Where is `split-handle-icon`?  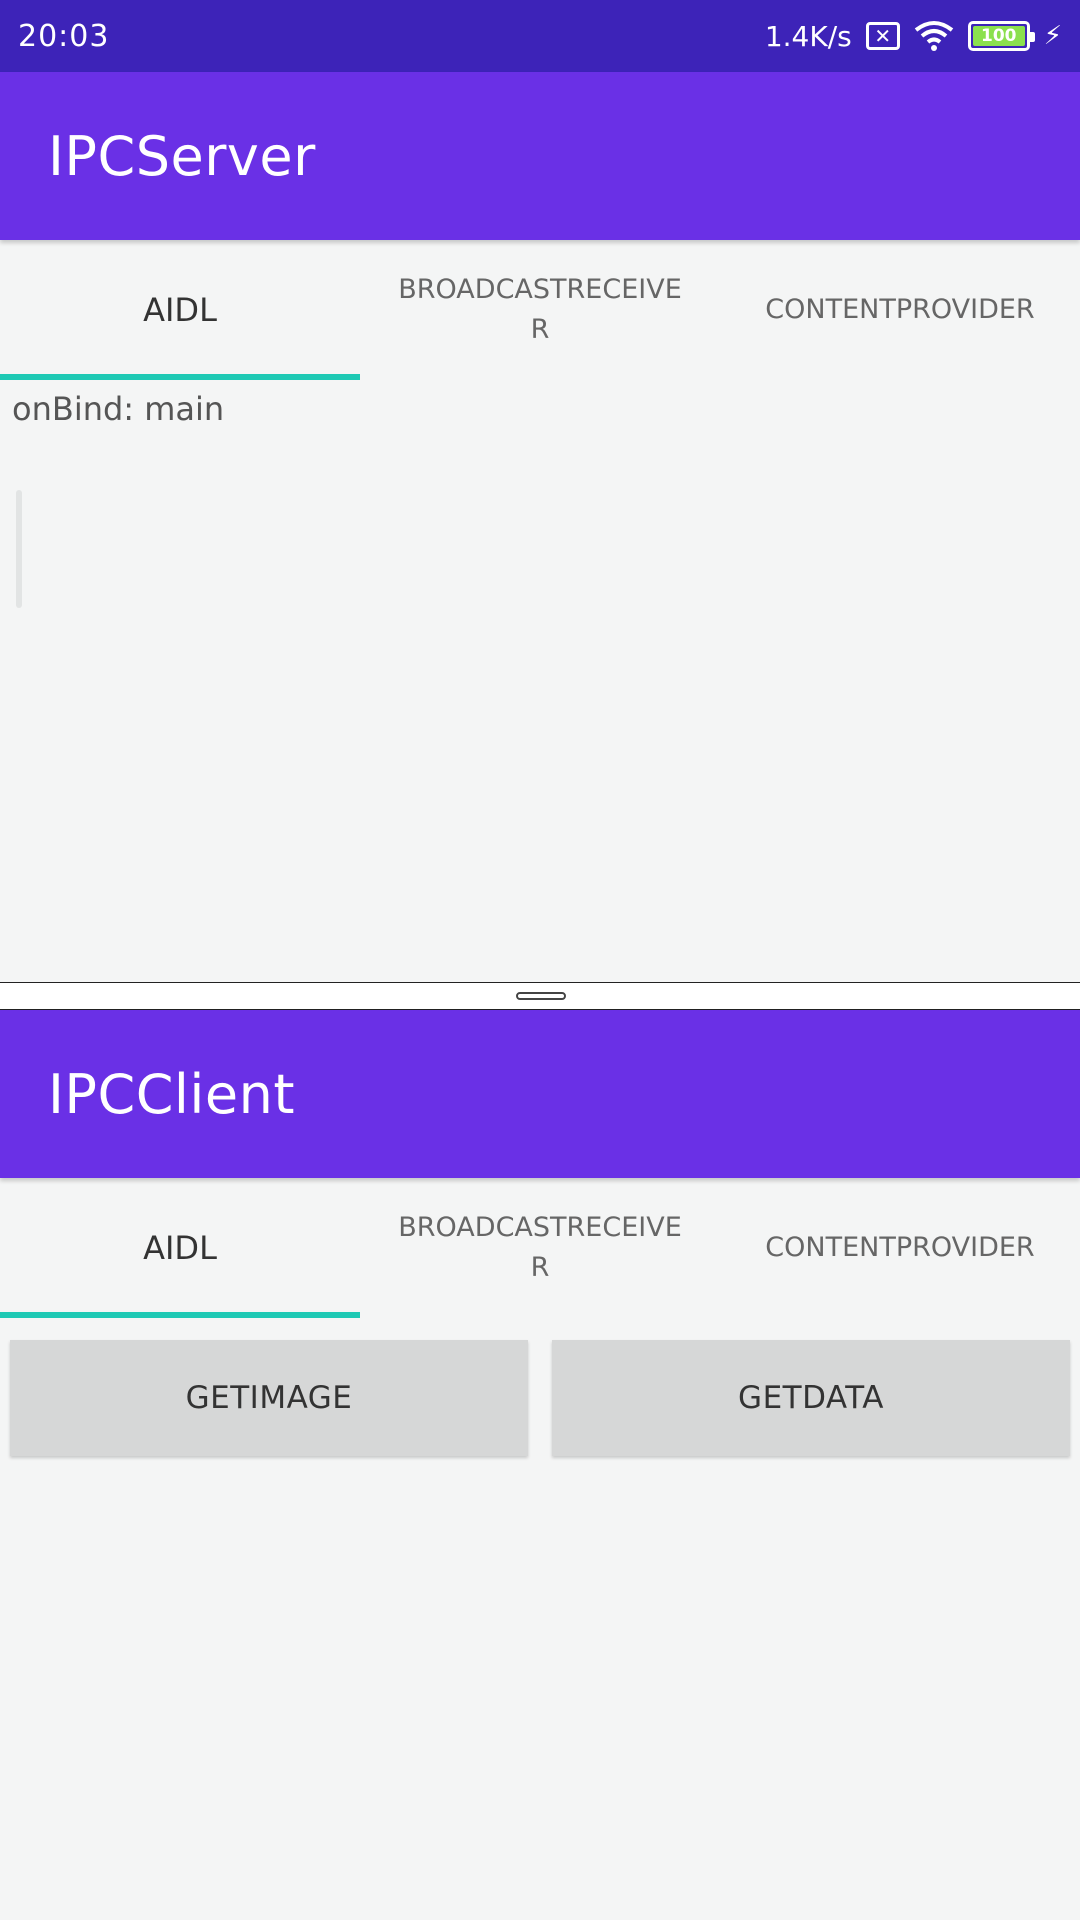
split-handle-icon is located at coordinates (541, 996).